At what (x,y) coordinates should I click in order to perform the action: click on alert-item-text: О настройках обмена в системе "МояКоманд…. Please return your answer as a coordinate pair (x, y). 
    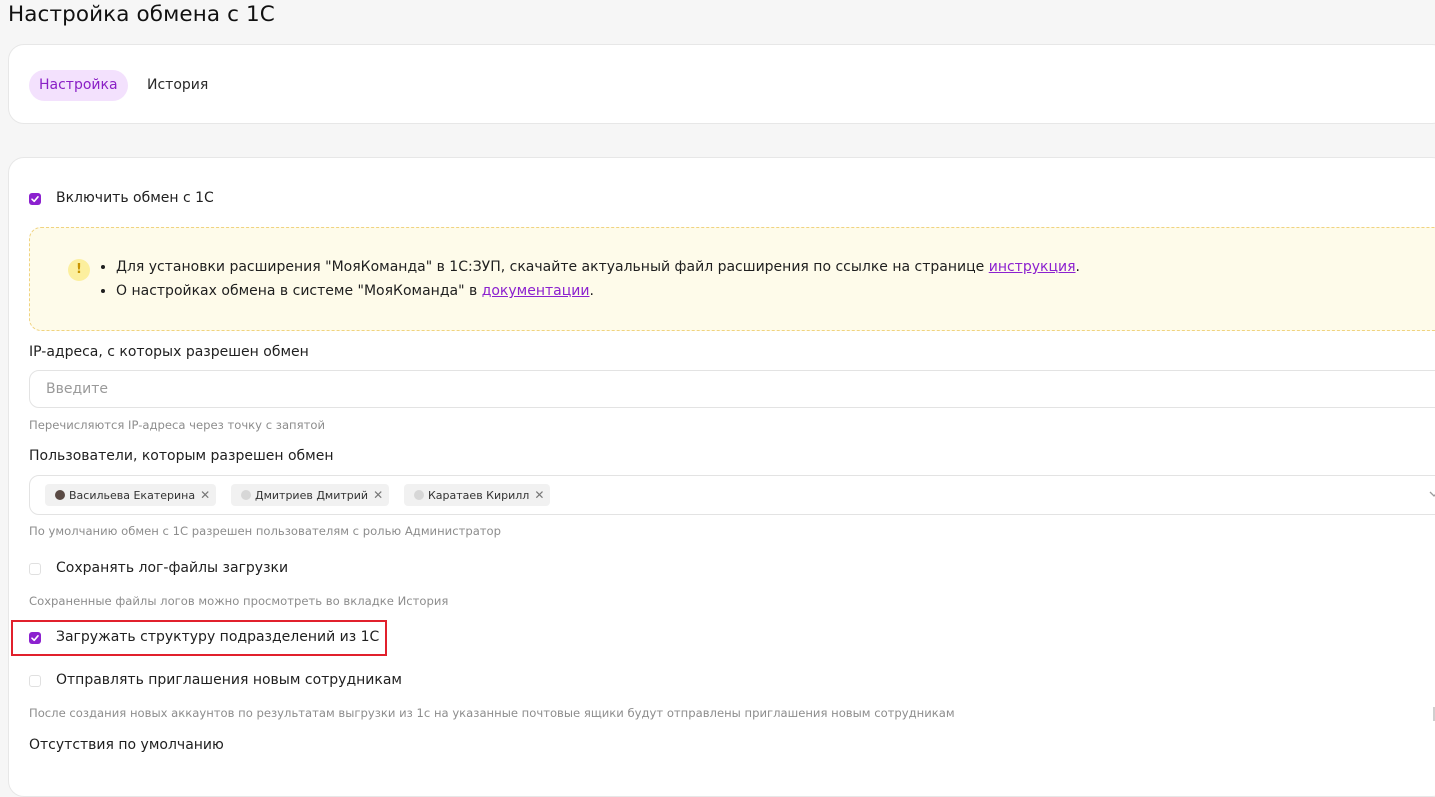
    Looking at the image, I should click on (299, 291).